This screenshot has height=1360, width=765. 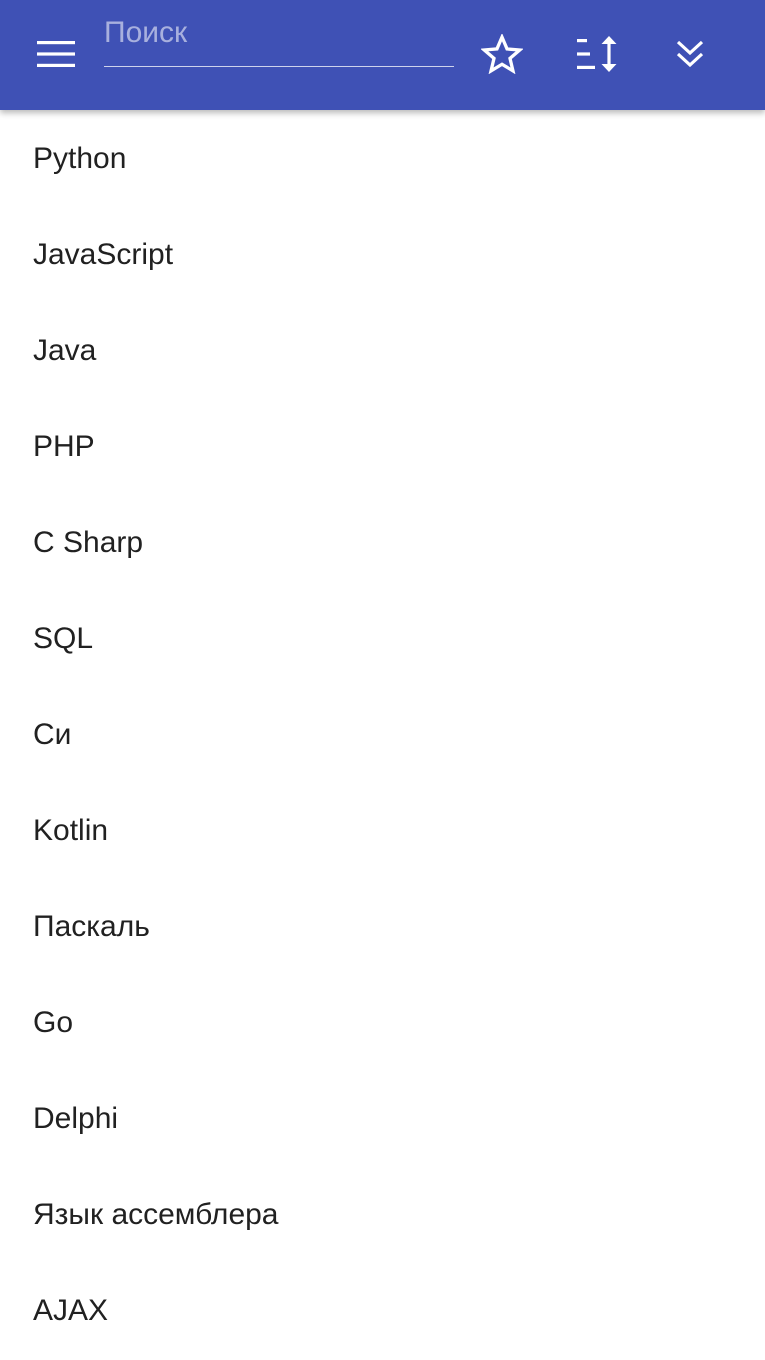 I want to click on sort-icon, so click(x=597, y=54).